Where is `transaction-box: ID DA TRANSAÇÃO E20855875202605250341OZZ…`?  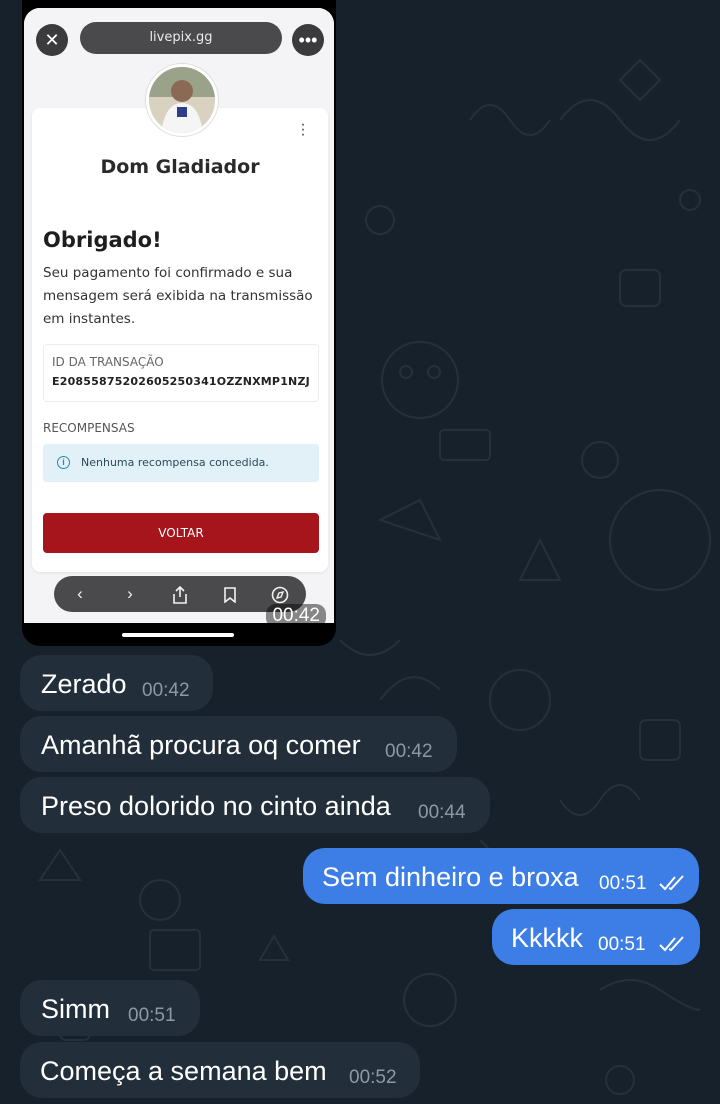
transaction-box: ID DA TRANSAÇÃO E20855875202605250341OZZ… is located at coordinates (181, 373).